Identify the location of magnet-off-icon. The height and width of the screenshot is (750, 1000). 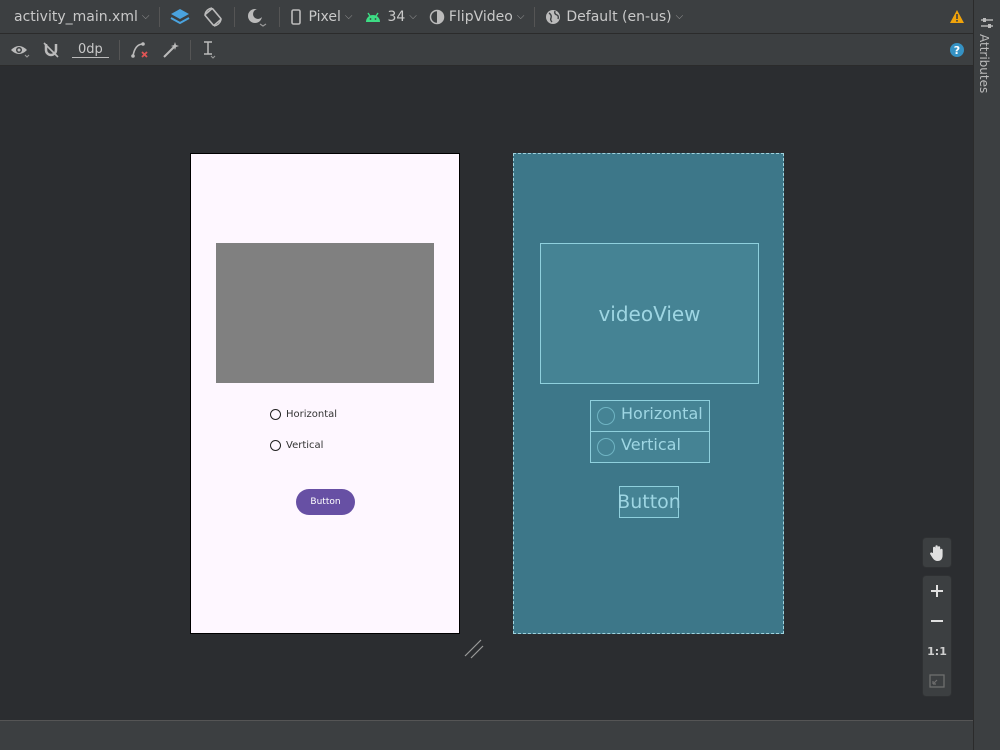
(51, 49).